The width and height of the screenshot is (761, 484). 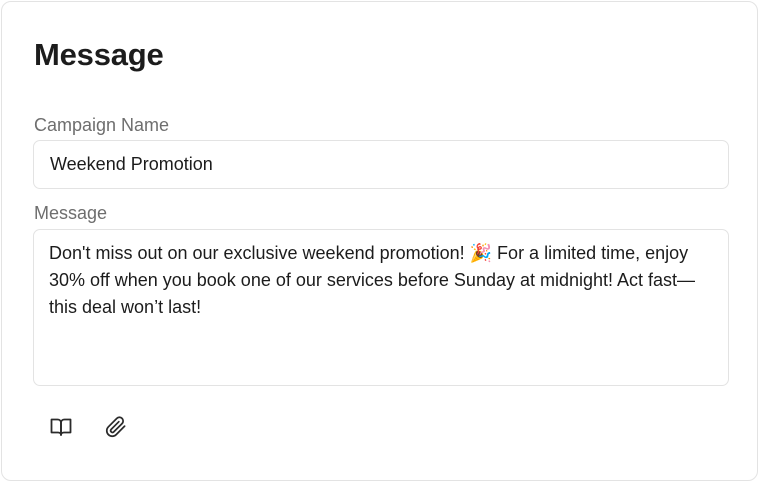 I want to click on message-label: Message, so click(x=71, y=213).